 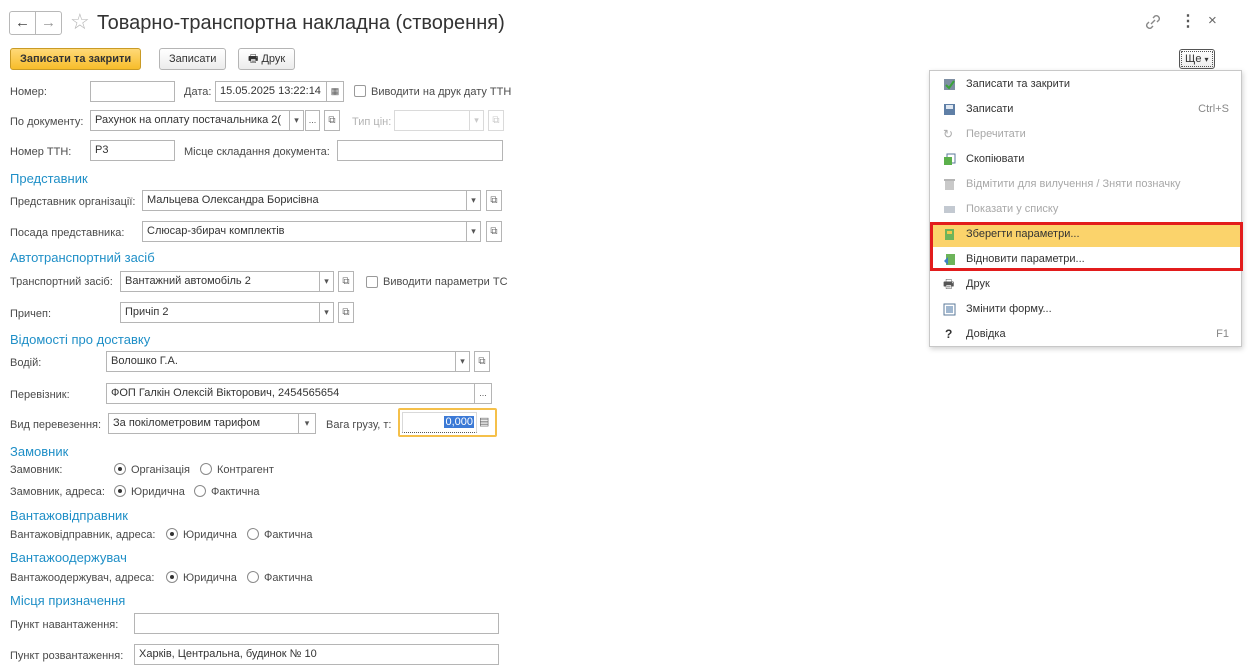 I want to click on back-button: ←, so click(x=22, y=23).